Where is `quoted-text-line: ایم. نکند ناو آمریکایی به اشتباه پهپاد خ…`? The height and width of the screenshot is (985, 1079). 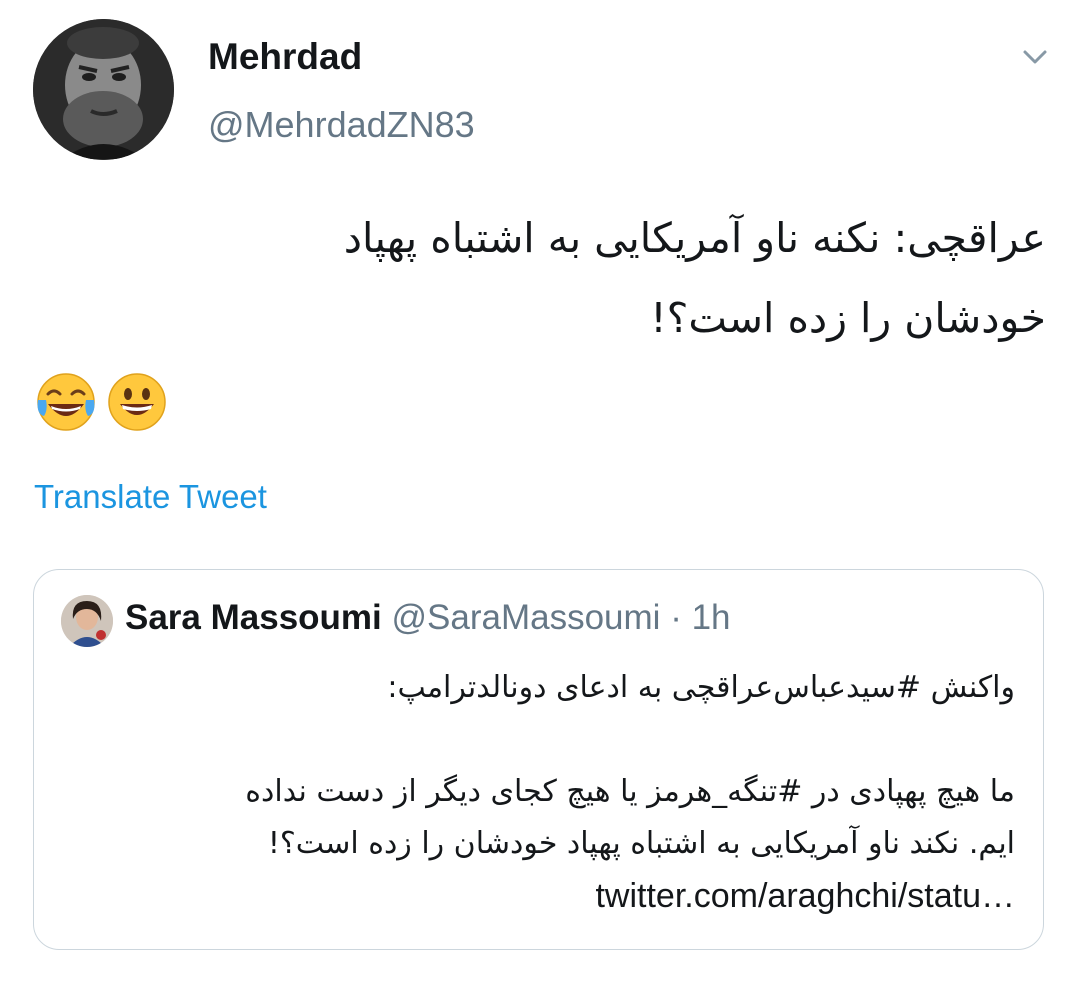 quoted-text-line: ایم. نکند ناو آمریکایی به اشتباه پهپاد خ… is located at coordinates (641, 843).